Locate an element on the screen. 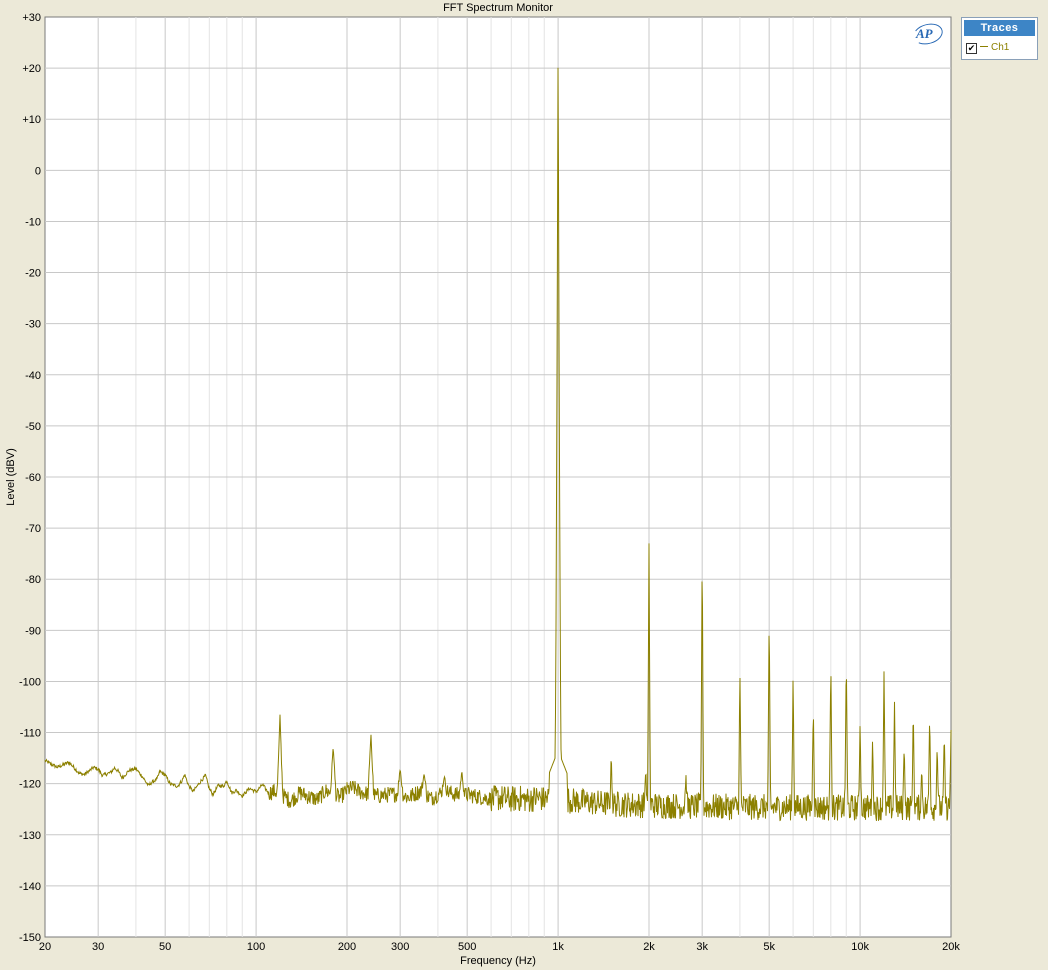 The width and height of the screenshot is (1048, 970). y-tick-label: -40 is located at coordinates (33, 376).